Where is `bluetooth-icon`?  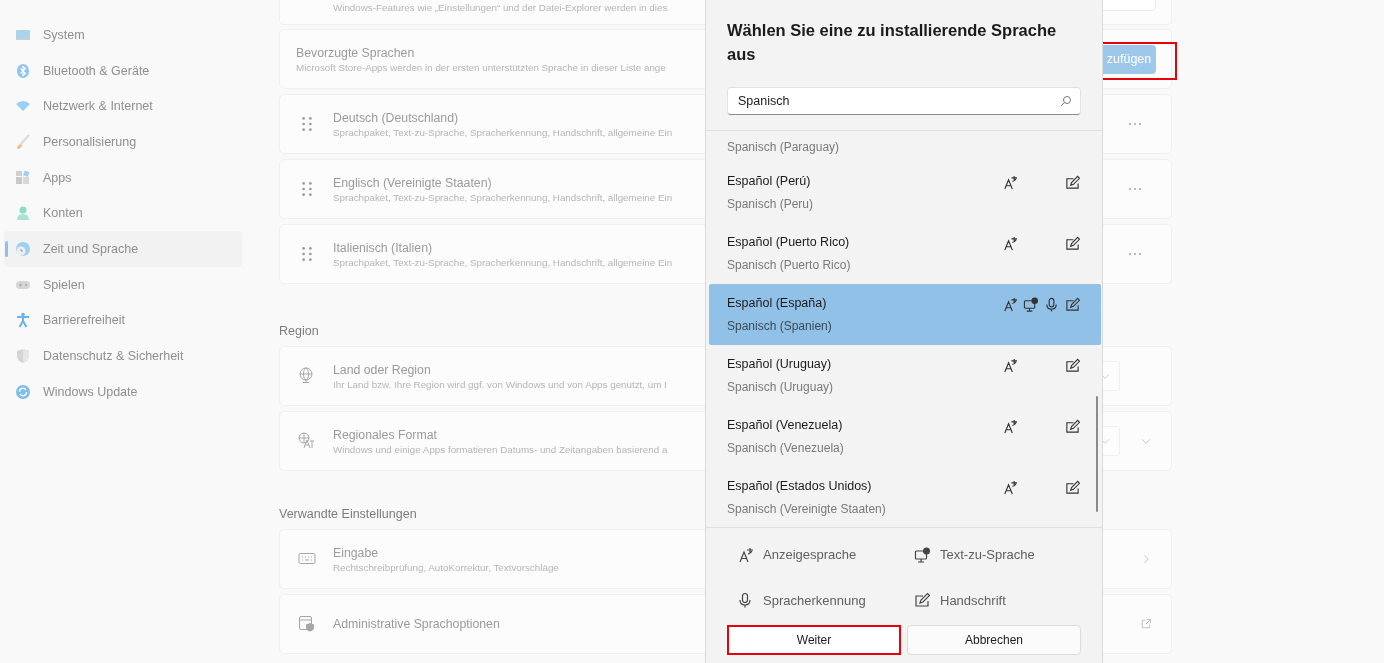
bluetooth-icon is located at coordinates (23, 70).